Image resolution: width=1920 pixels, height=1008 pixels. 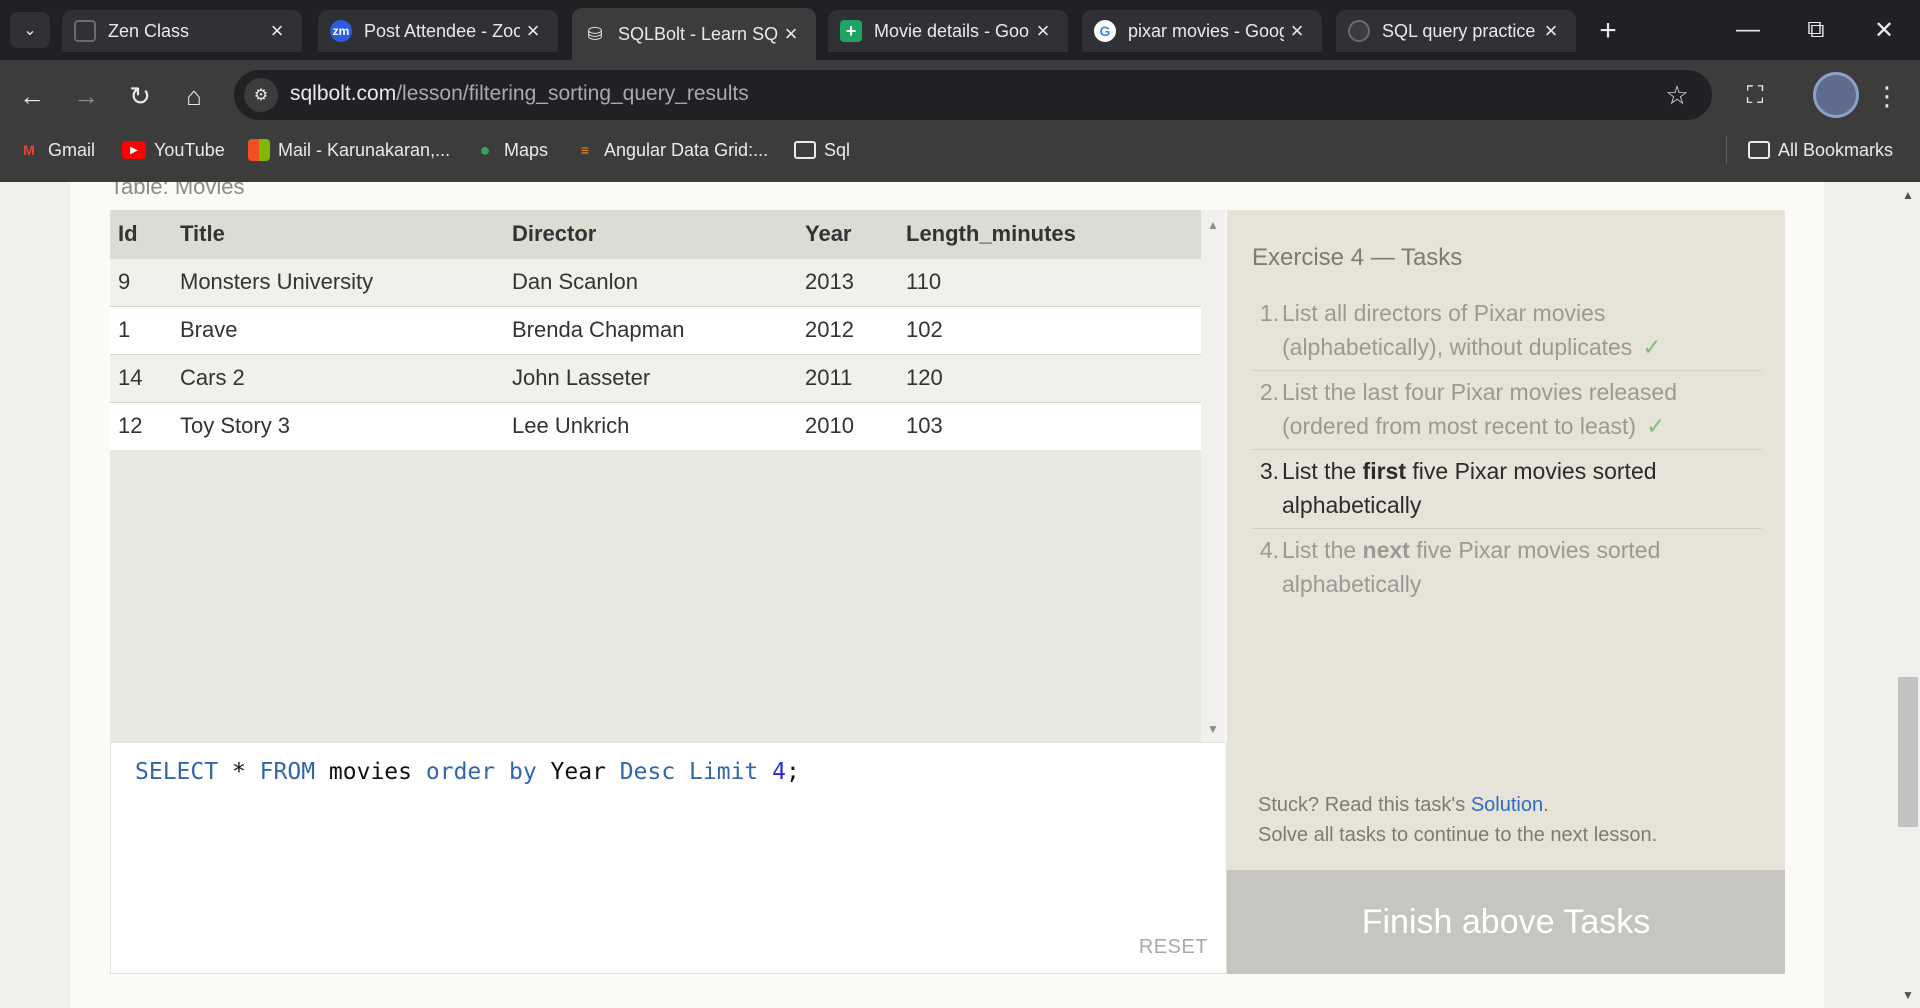 What do you see at coordinates (1608, 32) in the screenshot?
I see `new-tab-button: +` at bounding box center [1608, 32].